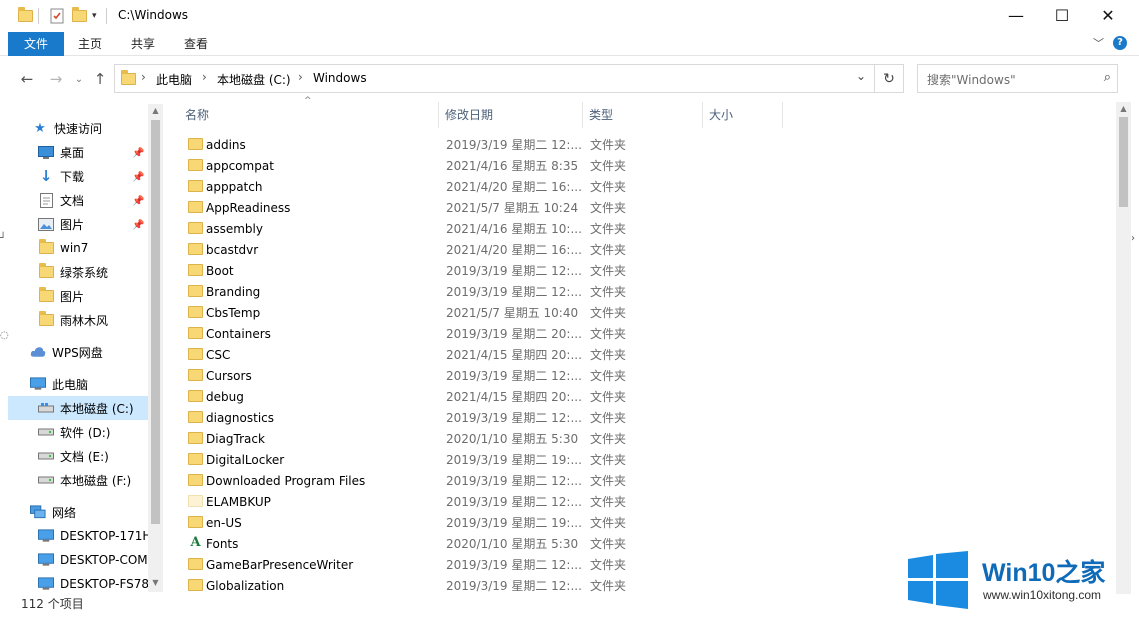 Image resolution: width=1139 pixels, height=622 pixels. Describe the element at coordinates (61, 224) in the screenshot. I see `nav-item-pictures: 图片` at that location.